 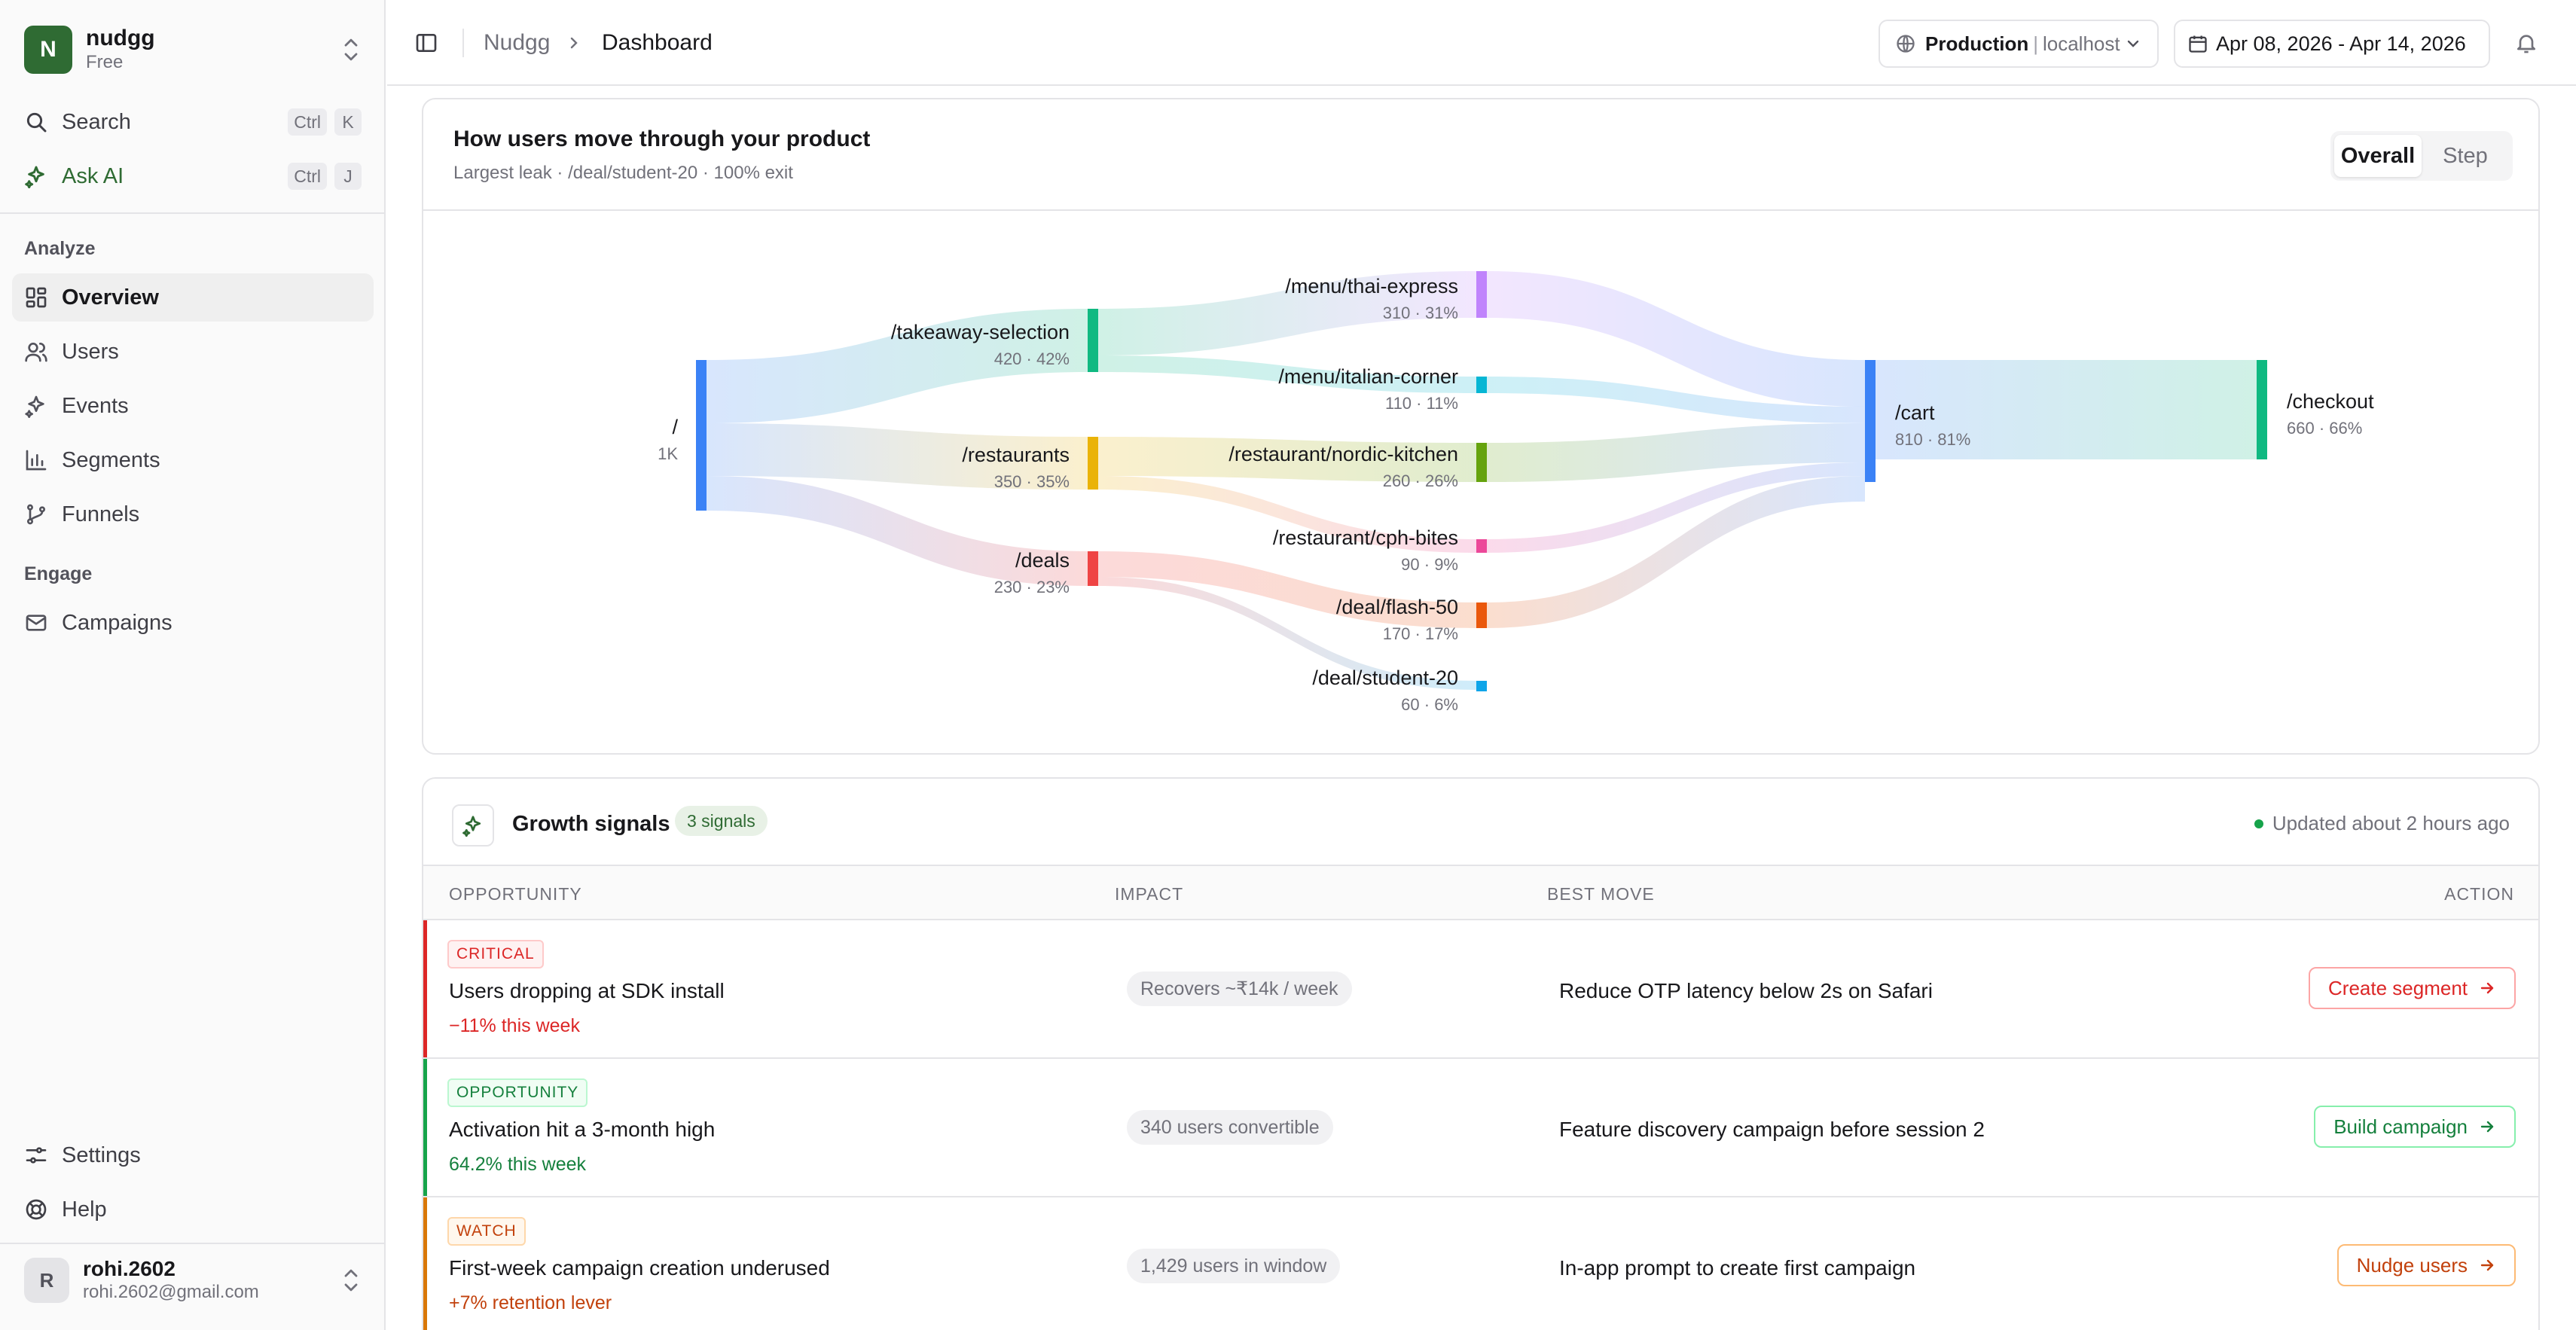 What do you see at coordinates (517, 43) in the screenshot?
I see `breadcrumb-root: Nudgg` at bounding box center [517, 43].